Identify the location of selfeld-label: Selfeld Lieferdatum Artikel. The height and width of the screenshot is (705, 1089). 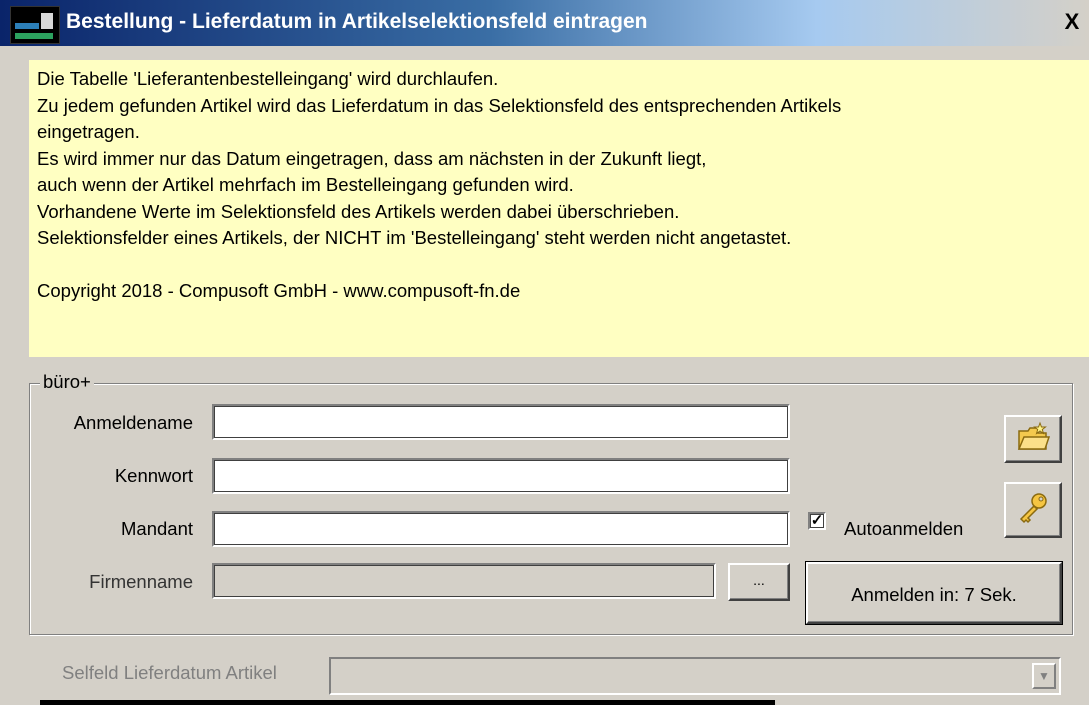
(169, 672).